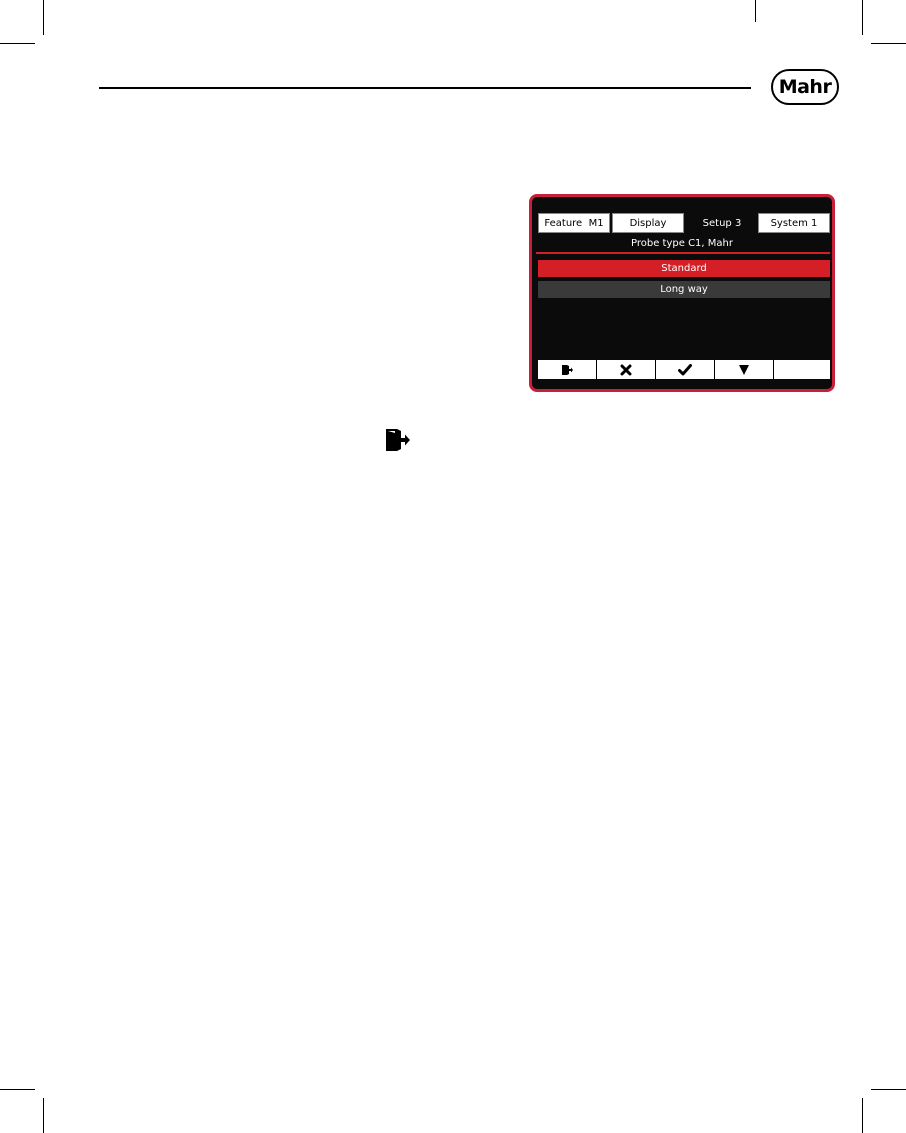  I want to click on option-long-way: Long way, so click(684, 289).